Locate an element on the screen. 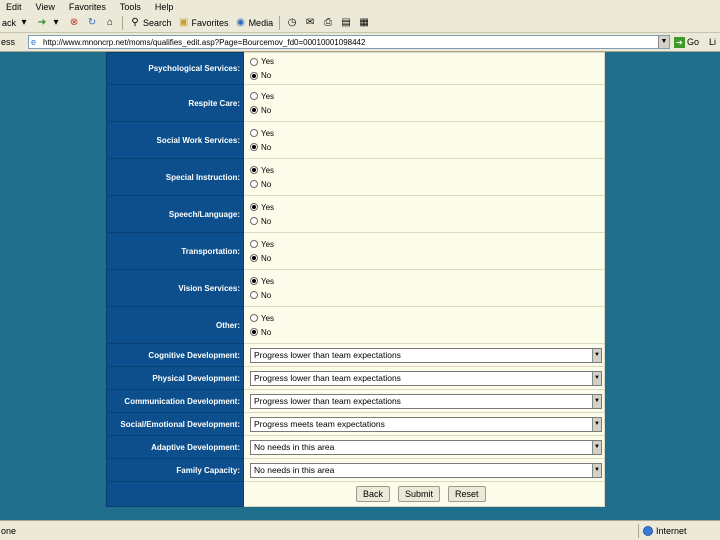 The height and width of the screenshot is (540, 720). back-button: ack ▾ is located at coordinates (16, 23).